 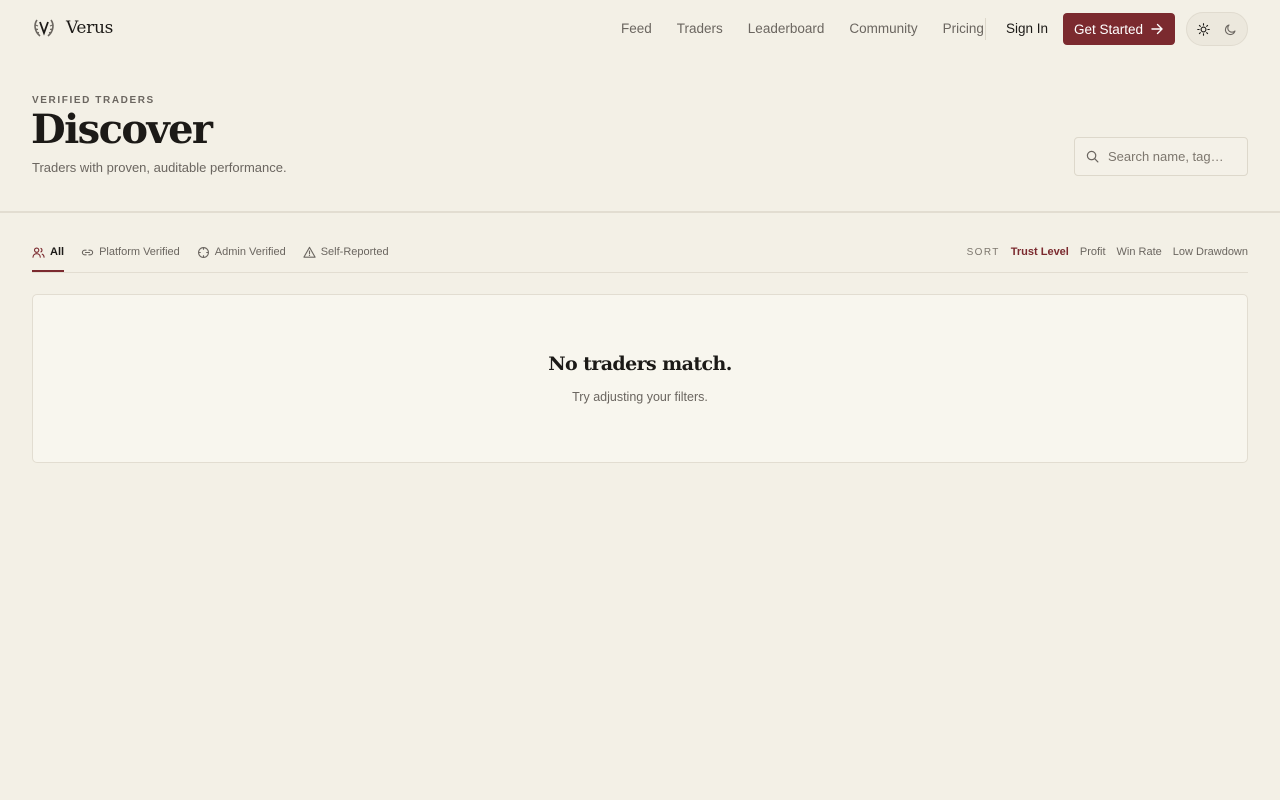 I want to click on nav-item-leaderboard: Leaderboard, so click(x=786, y=29).